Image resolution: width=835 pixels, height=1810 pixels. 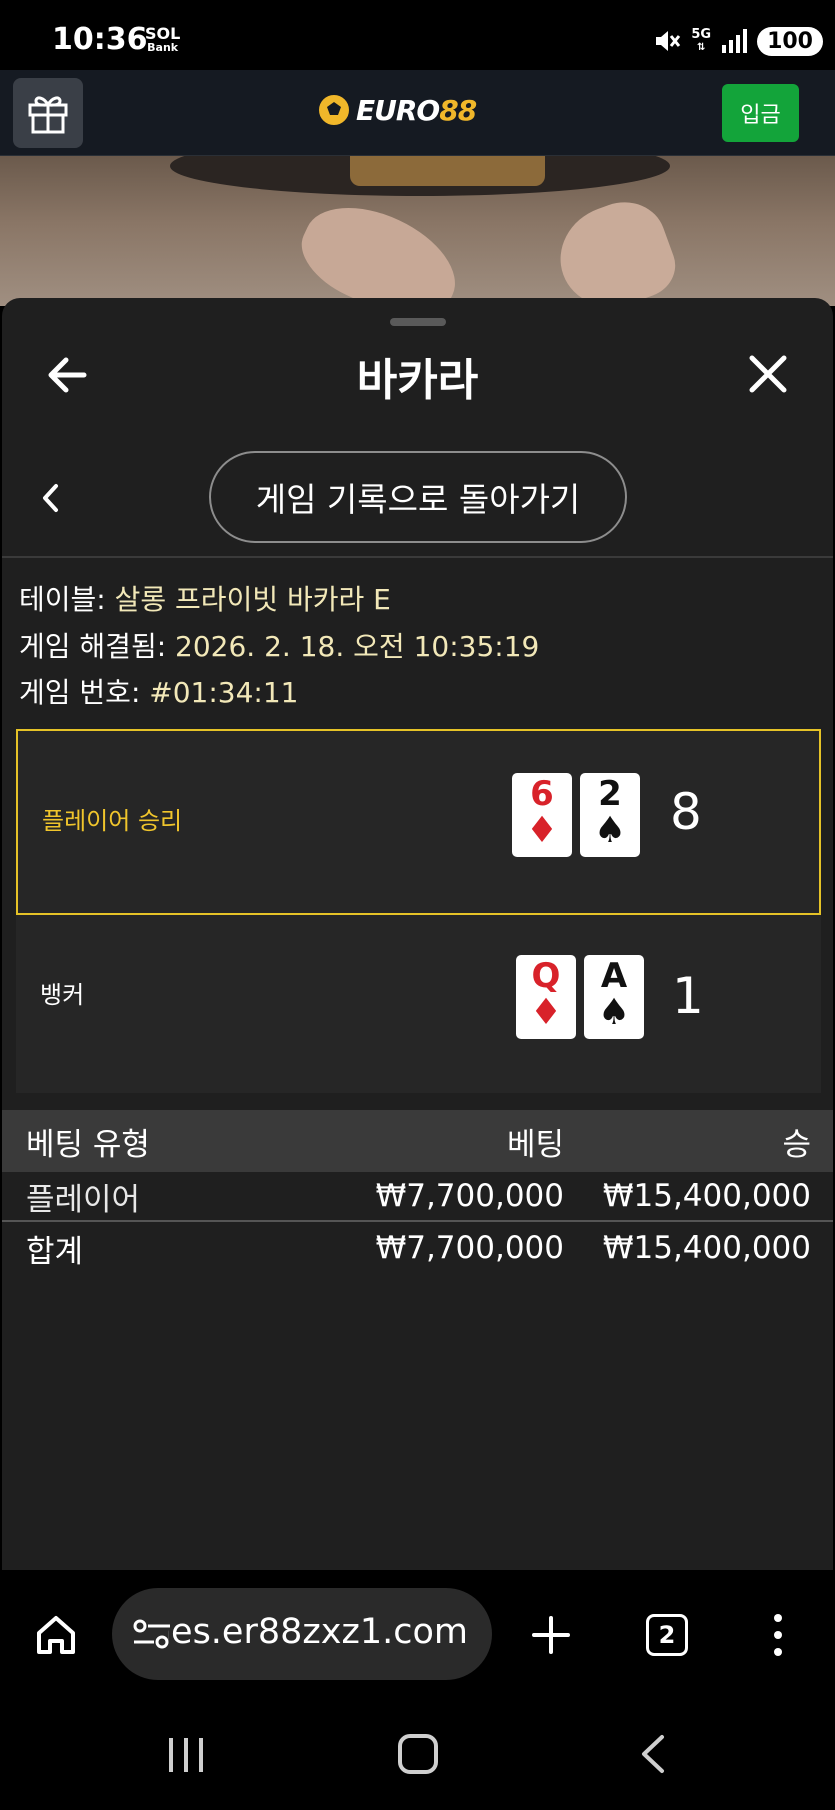 What do you see at coordinates (580, 997) in the screenshot?
I see `banker-cards: Q ♦ A ♠` at bounding box center [580, 997].